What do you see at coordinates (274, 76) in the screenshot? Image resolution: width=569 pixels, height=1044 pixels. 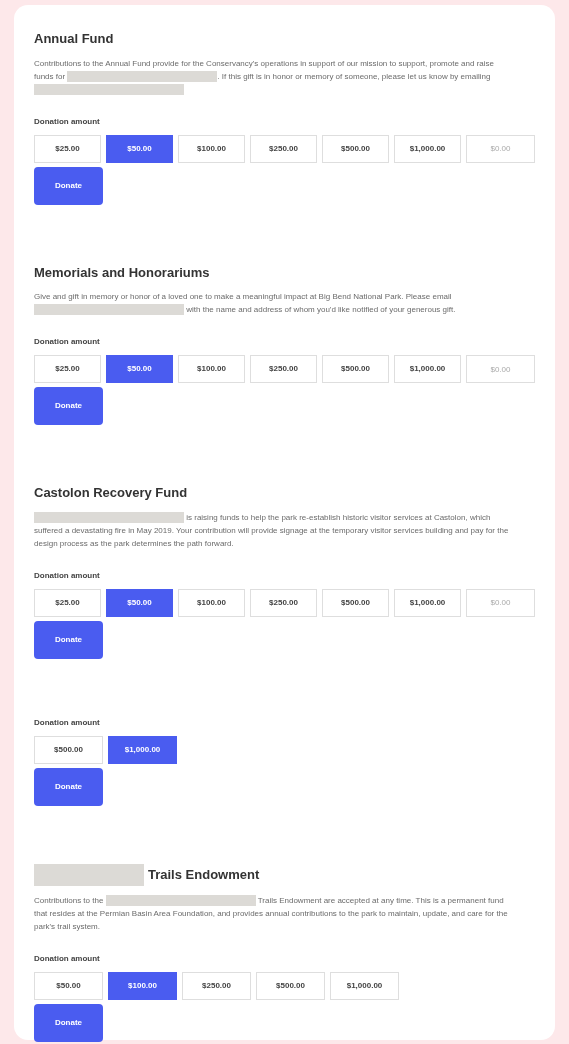 I see `section-description: Contributions to the Annual Fund provide for the Conservancy's operations in support of our mission to support, promote and raise funds for . If this gift is in honor or memory of someone, please let us know by emailing` at bounding box center [274, 76].